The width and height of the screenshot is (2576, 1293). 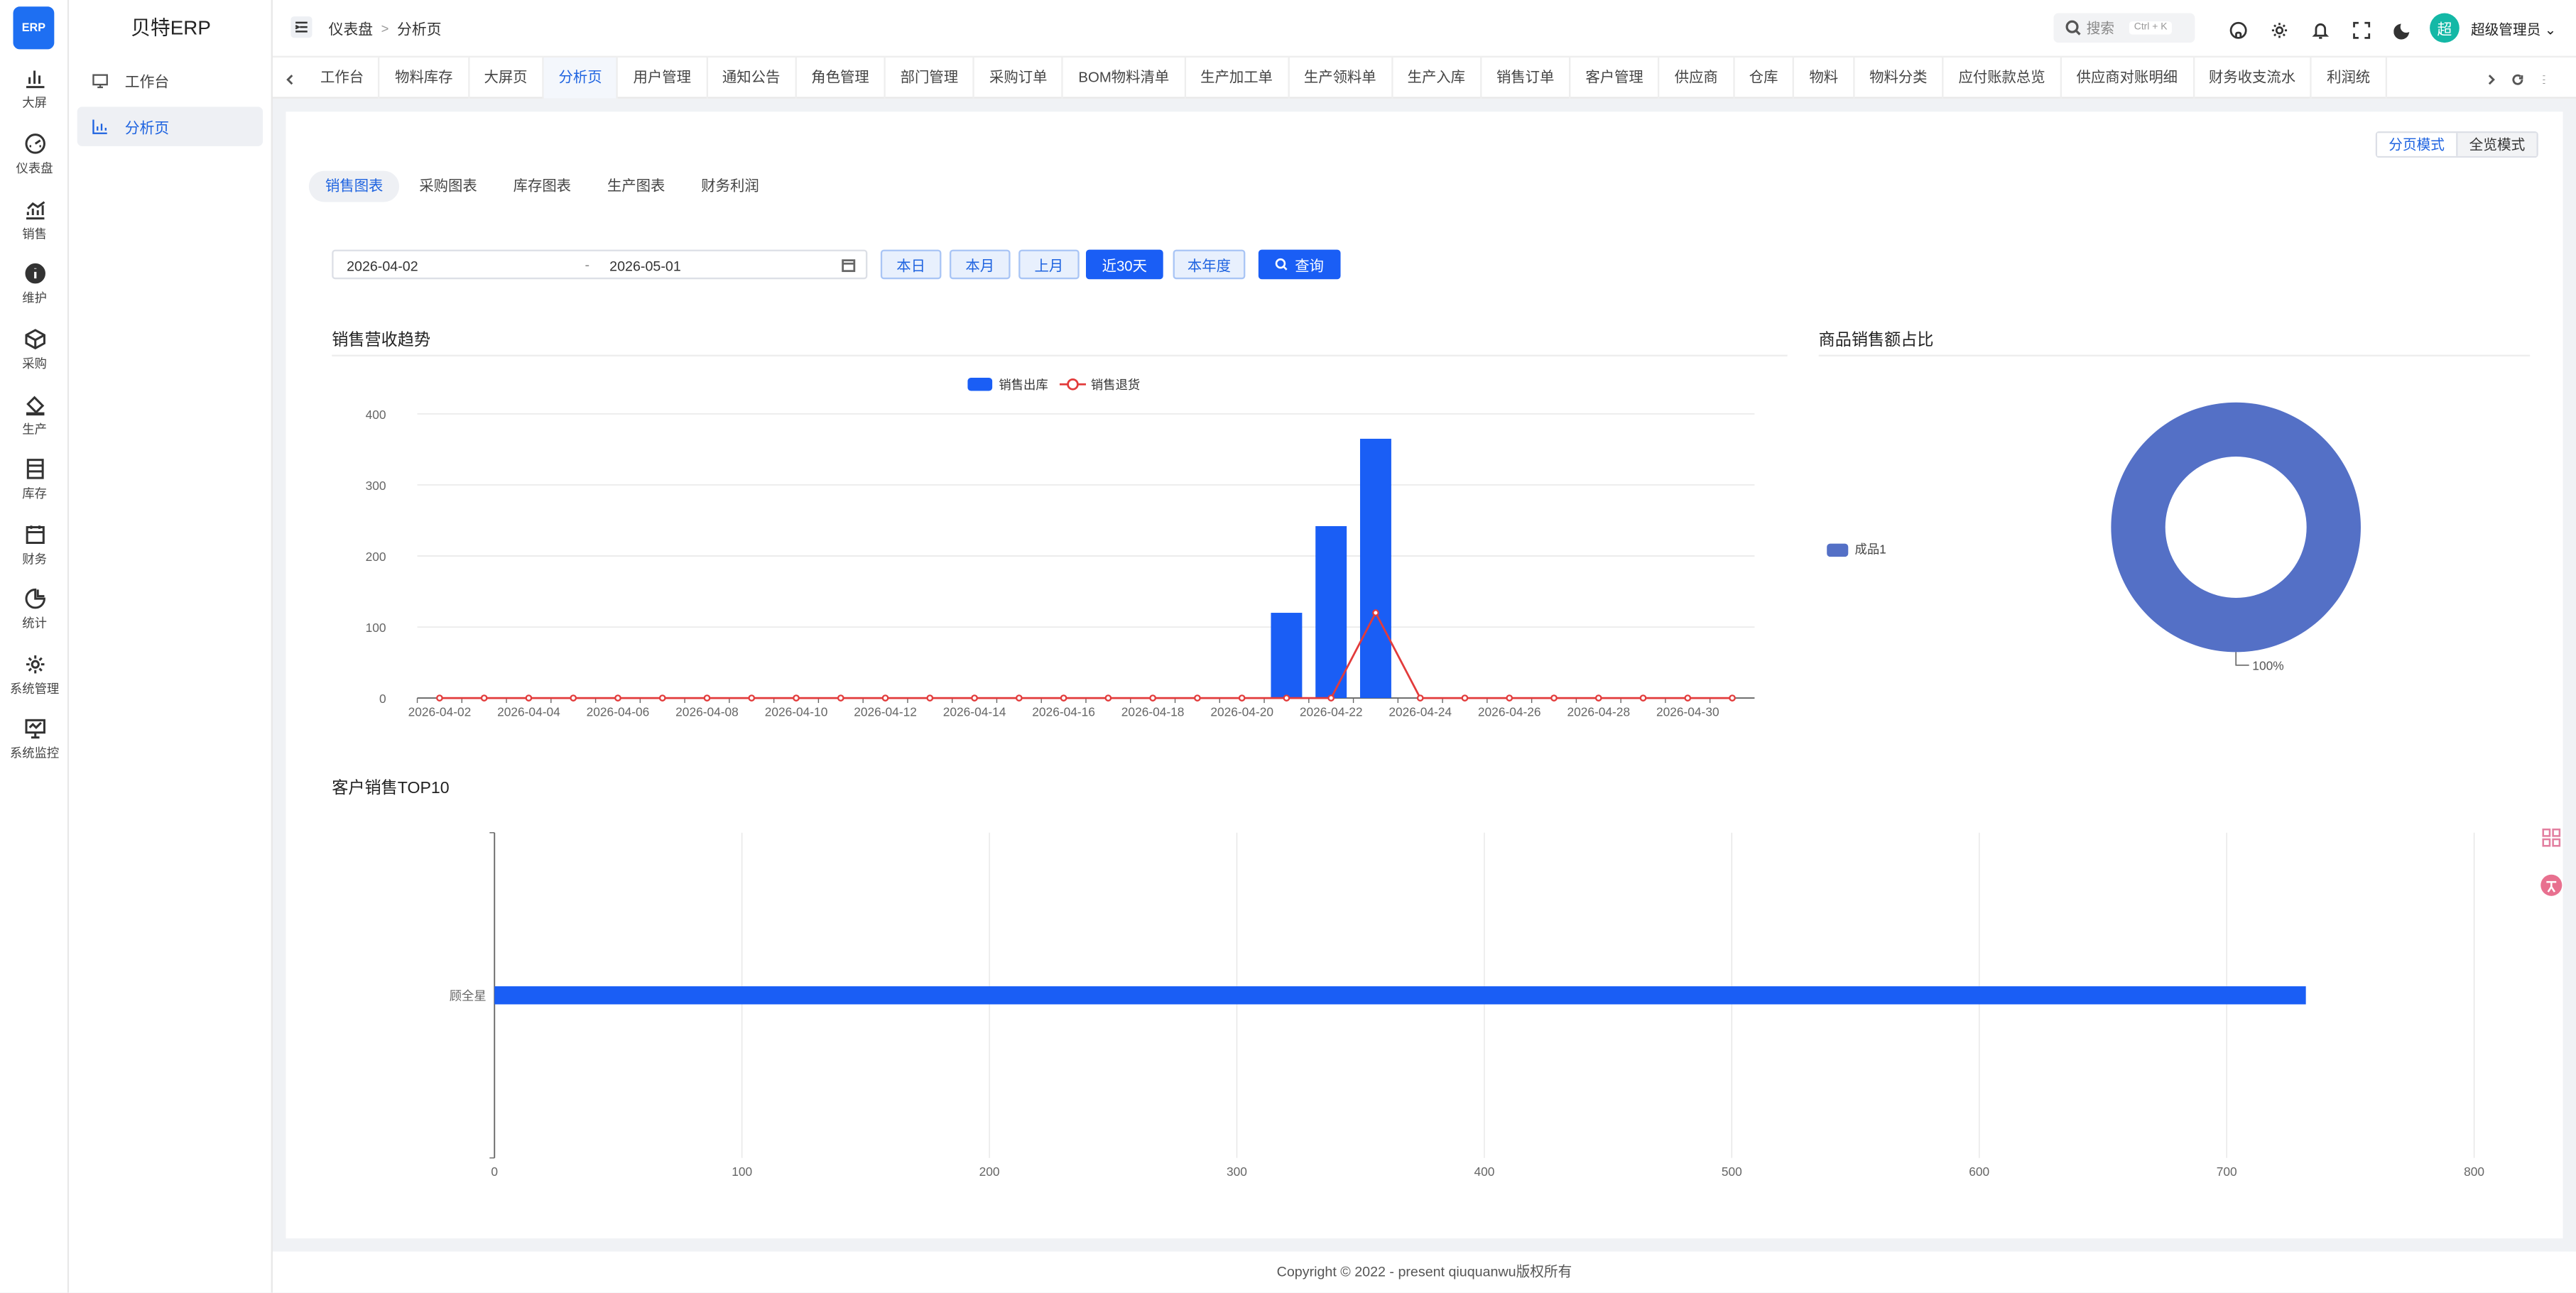 What do you see at coordinates (1899, 78) in the screenshot?
I see `tab-item: 物料分类` at bounding box center [1899, 78].